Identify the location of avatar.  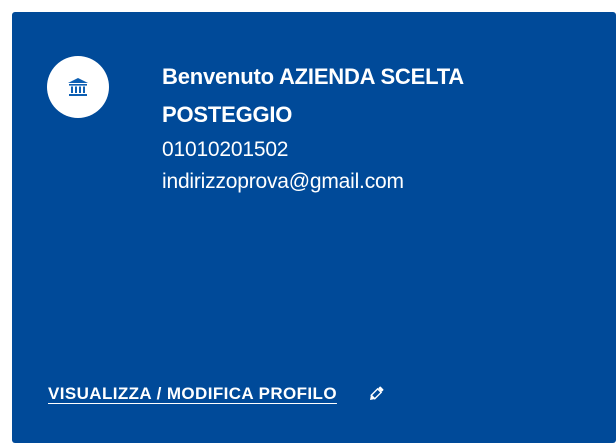
(78, 87).